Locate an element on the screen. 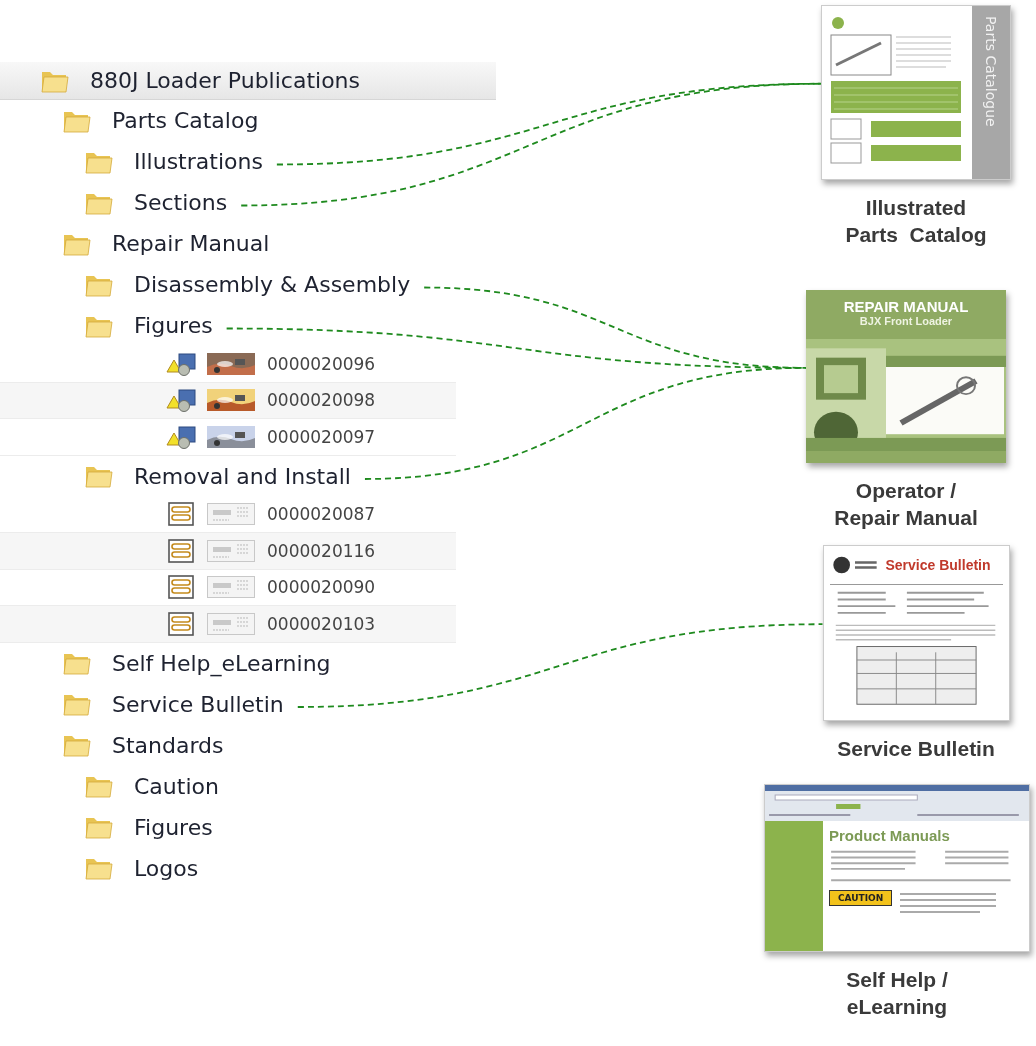 This screenshot has width=1036, height=1046. folder-item: 880J Loader Publications is located at coordinates (248, 81).